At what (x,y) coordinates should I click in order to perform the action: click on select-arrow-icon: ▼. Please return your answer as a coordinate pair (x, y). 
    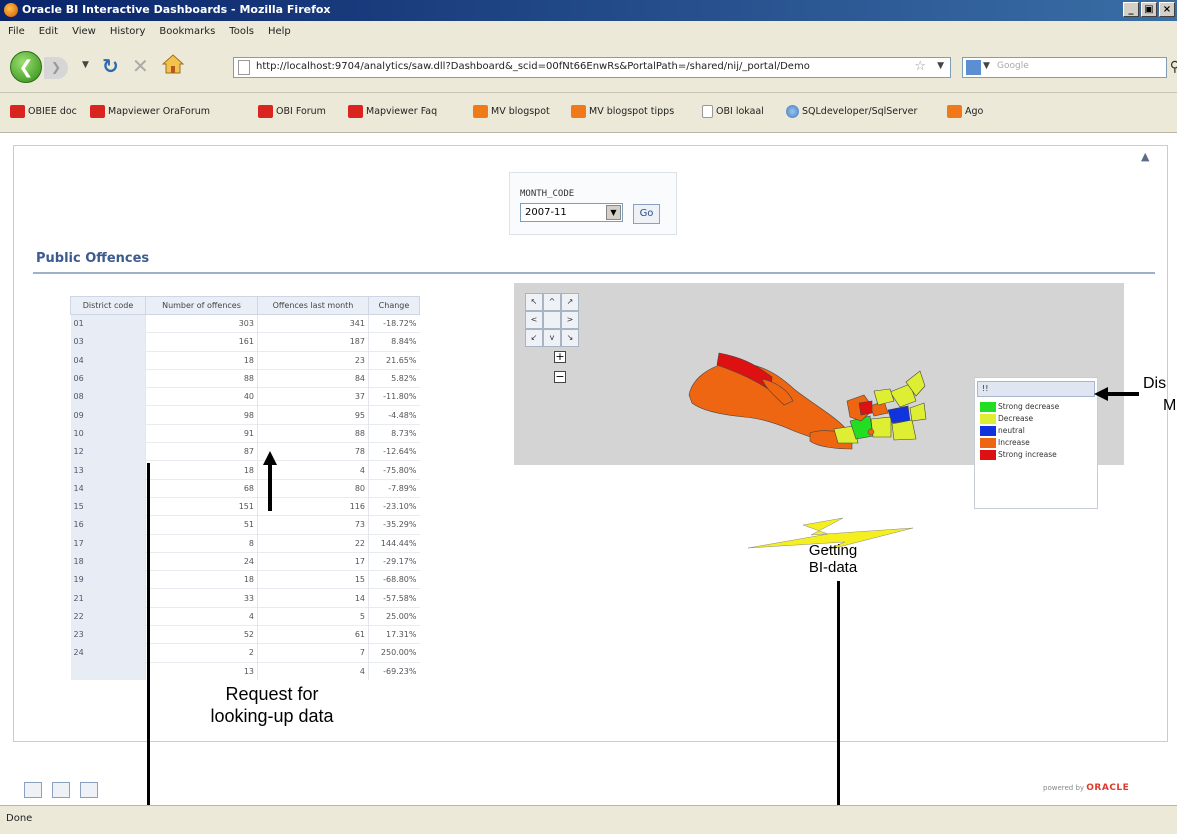
    Looking at the image, I should click on (613, 212).